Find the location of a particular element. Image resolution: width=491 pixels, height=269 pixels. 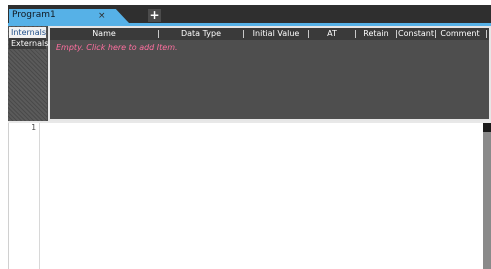

tab-strip: Program1 × + is located at coordinates (245, 13).